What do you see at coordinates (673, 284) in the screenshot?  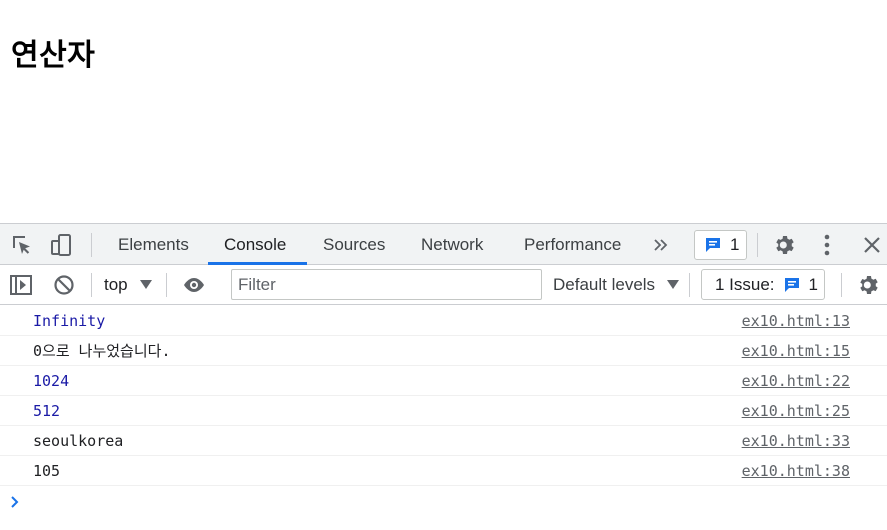 I see `levels-dropdown-arrow-icon` at bounding box center [673, 284].